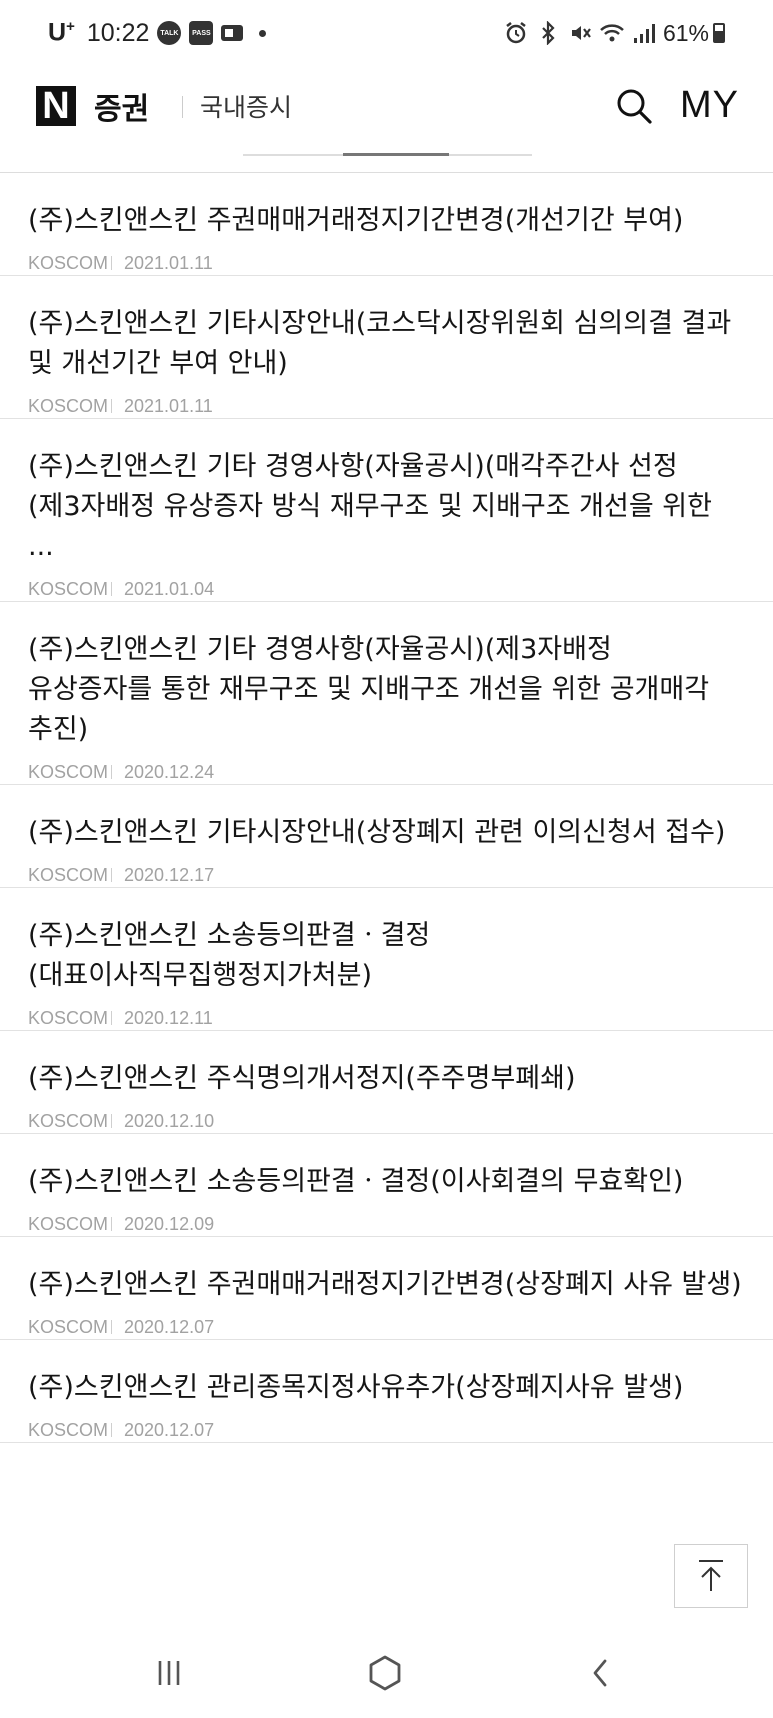  I want to click on bluetooth-icon, so click(548, 33).